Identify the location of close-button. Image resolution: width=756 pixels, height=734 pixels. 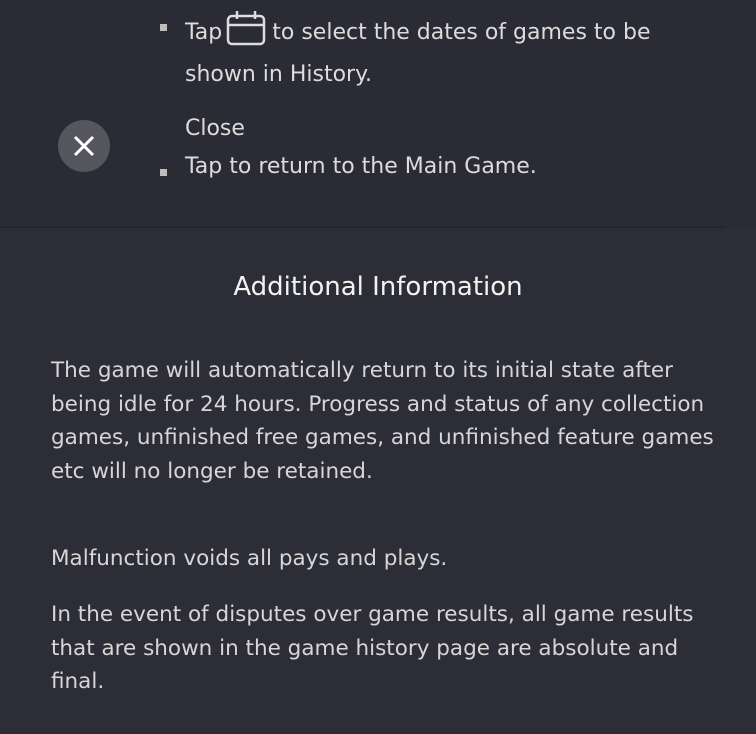
(84, 146).